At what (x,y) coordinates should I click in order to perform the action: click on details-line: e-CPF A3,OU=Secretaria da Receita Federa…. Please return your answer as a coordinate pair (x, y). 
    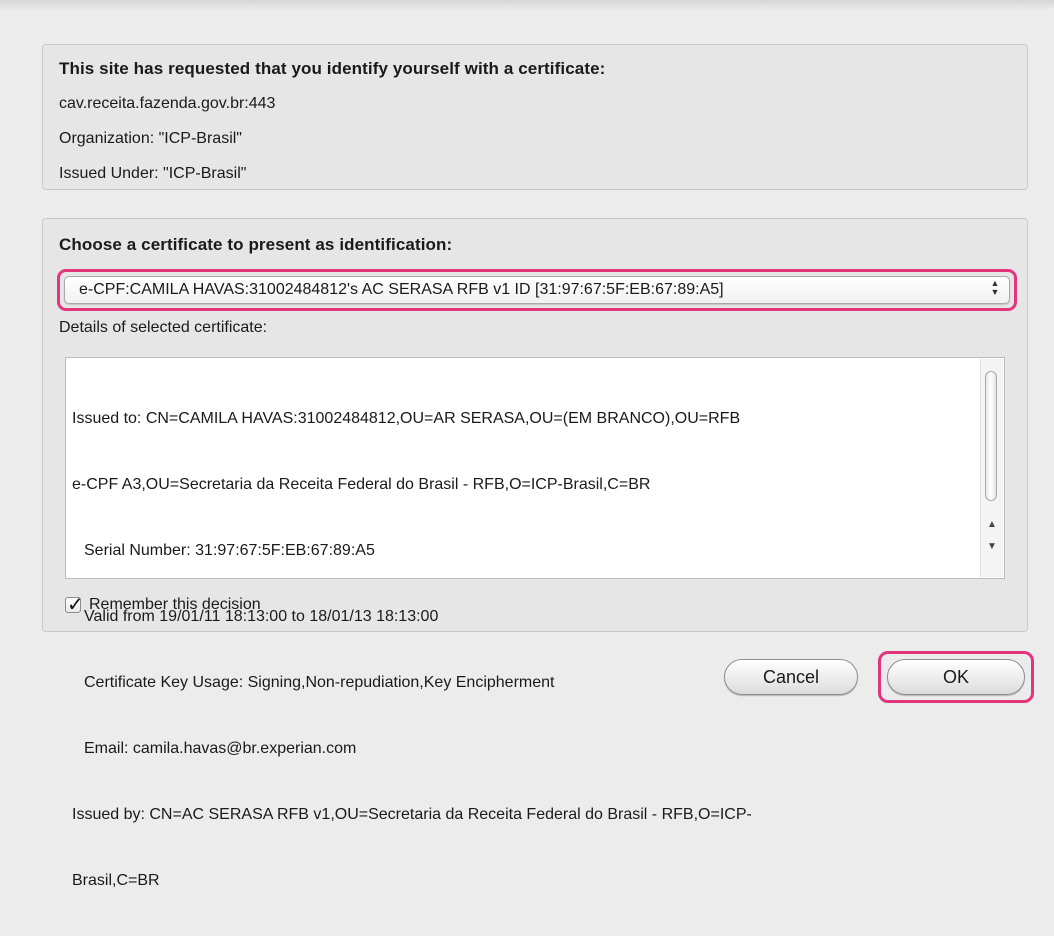
    Looking at the image, I should click on (361, 484).